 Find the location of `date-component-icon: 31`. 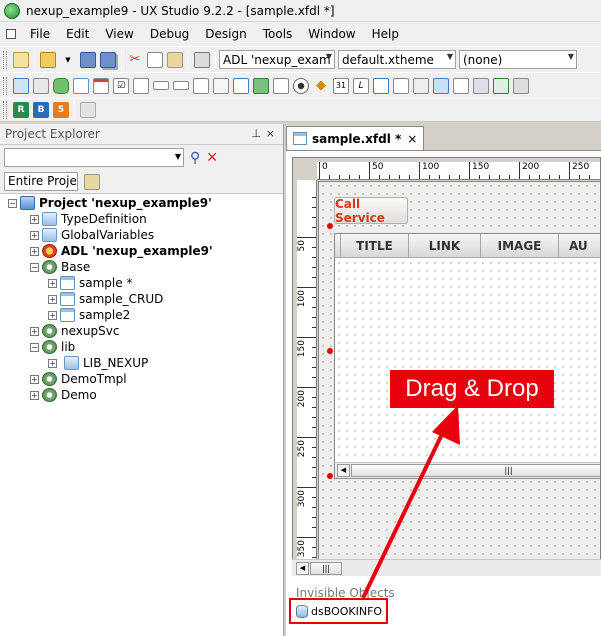

date-component-icon: 31 is located at coordinates (341, 85).